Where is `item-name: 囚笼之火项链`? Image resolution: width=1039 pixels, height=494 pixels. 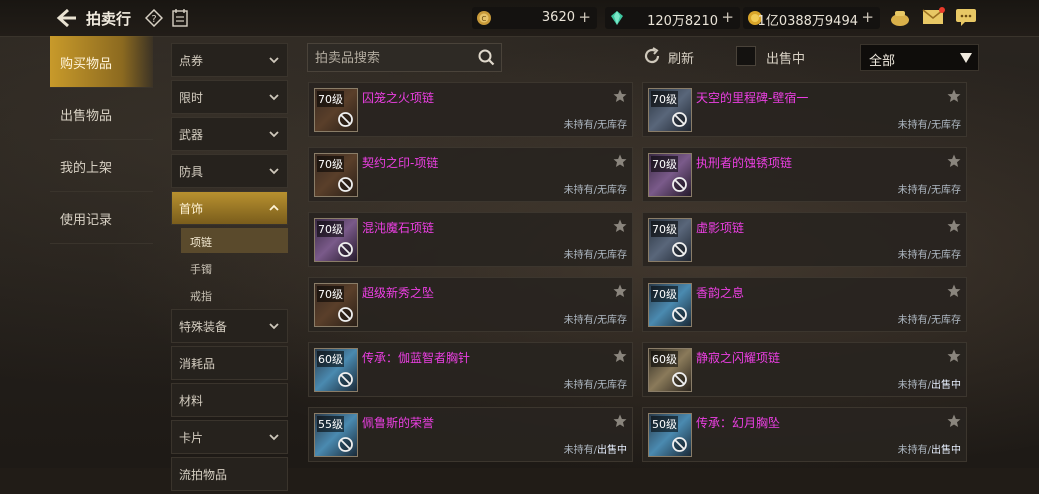
item-name: 囚笼之火项链 is located at coordinates (398, 98).